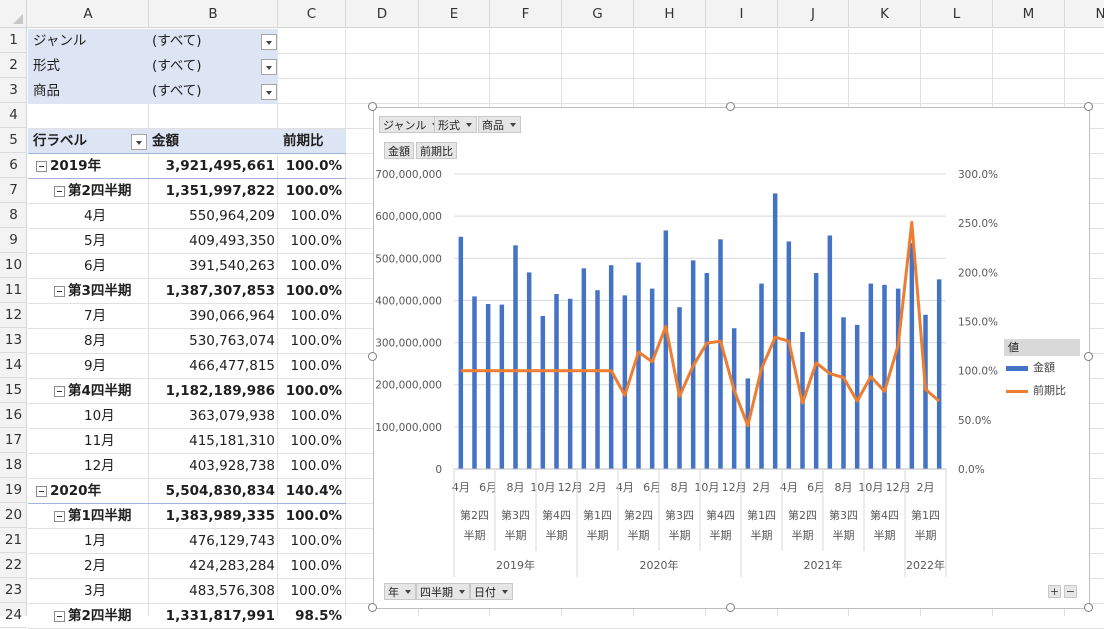  What do you see at coordinates (13, 165) in the screenshot?
I see `row-header-6: 6` at bounding box center [13, 165].